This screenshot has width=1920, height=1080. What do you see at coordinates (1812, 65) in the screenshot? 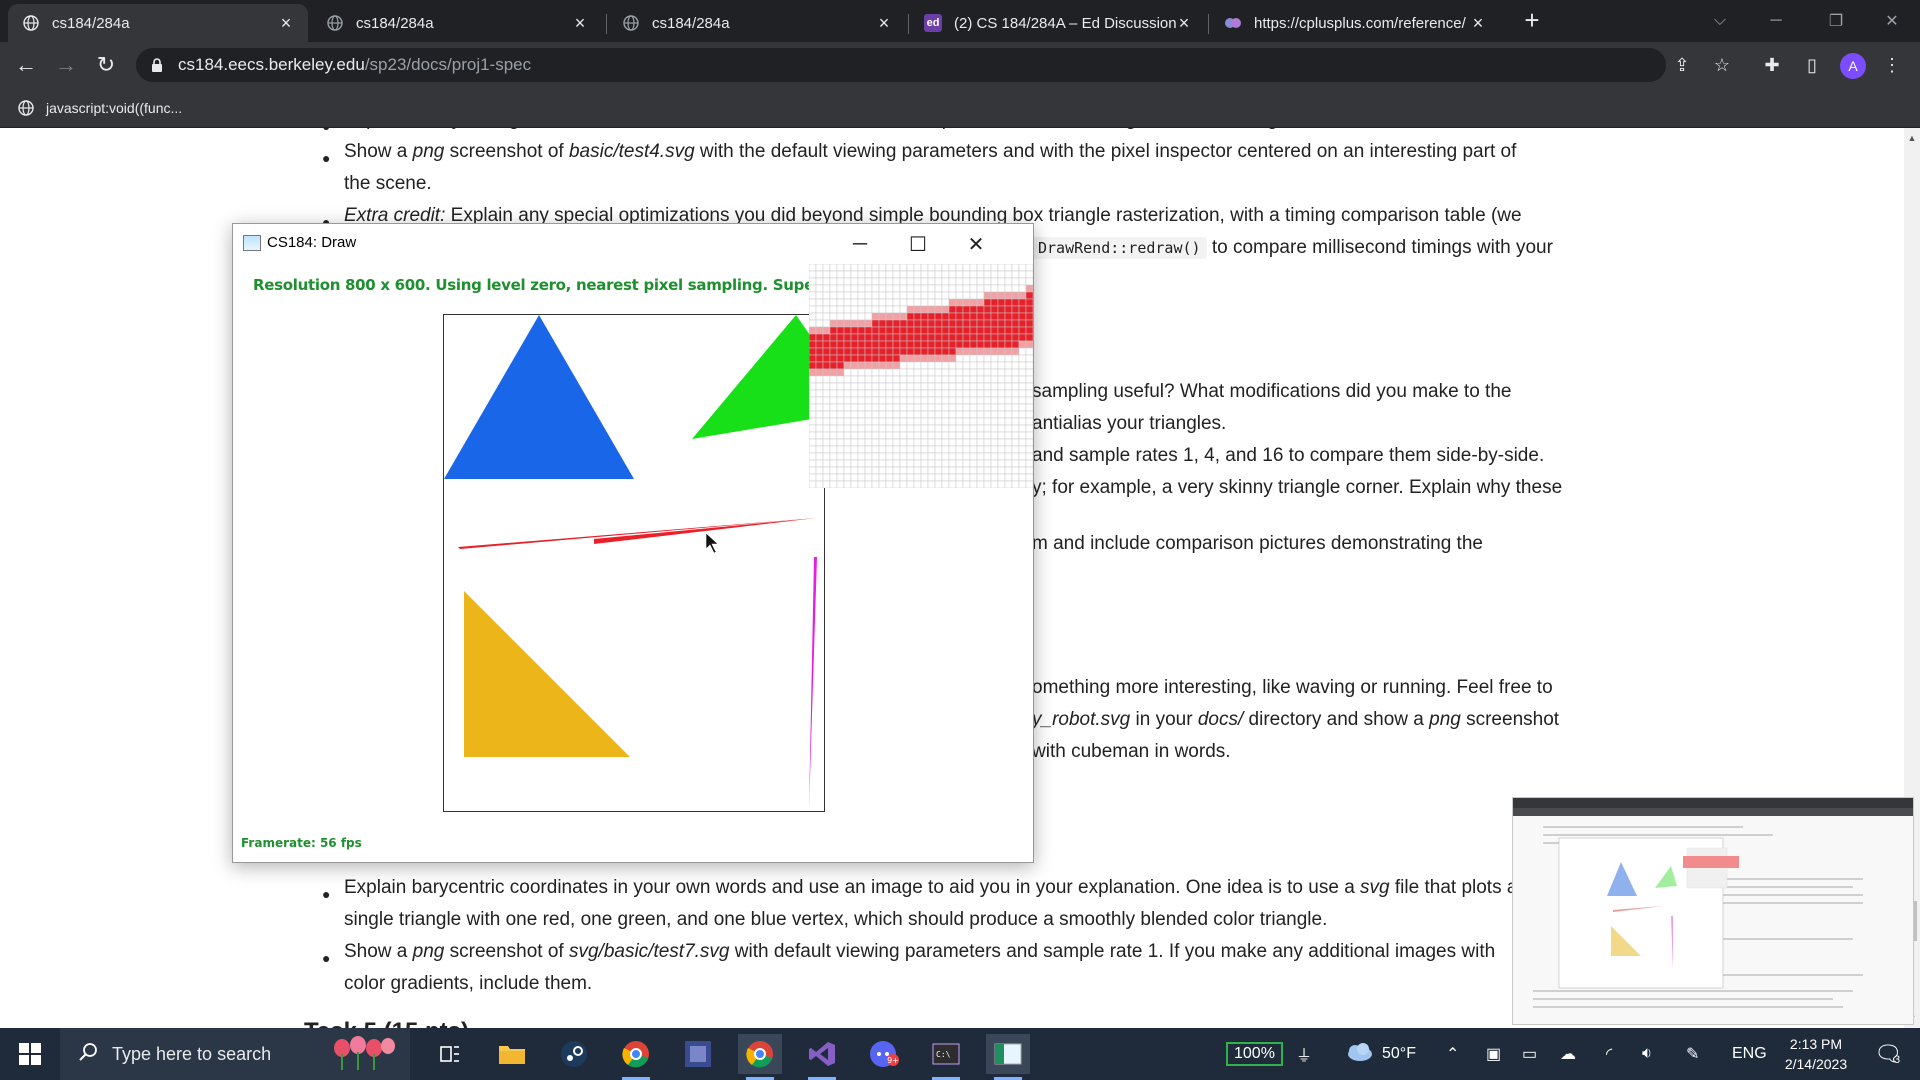
I see `side-panel-icon: ▯` at bounding box center [1812, 65].